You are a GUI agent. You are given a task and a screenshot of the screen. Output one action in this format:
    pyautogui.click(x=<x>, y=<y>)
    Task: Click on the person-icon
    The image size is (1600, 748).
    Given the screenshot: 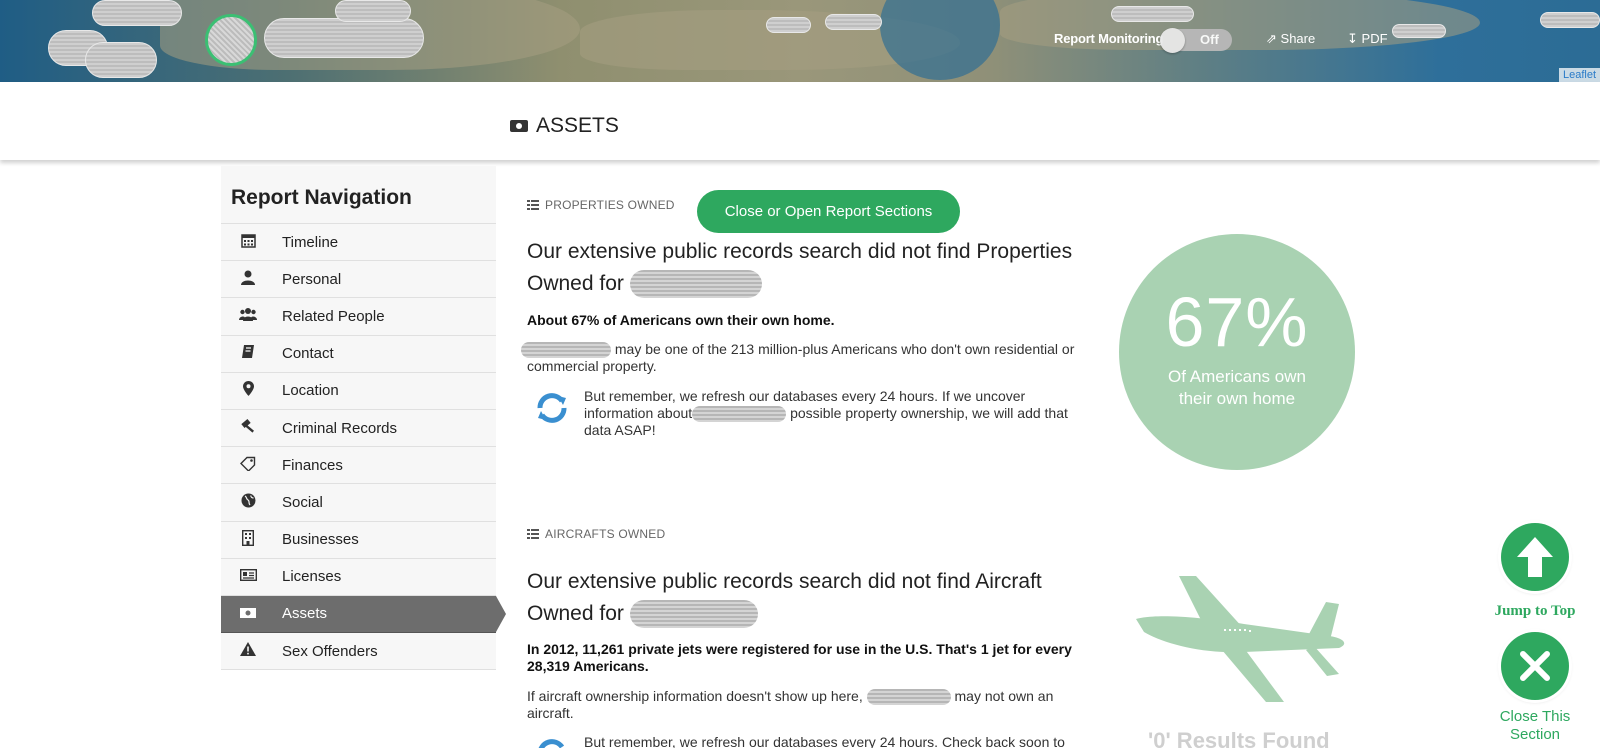 What is the action you would take?
    pyautogui.click(x=248, y=279)
    